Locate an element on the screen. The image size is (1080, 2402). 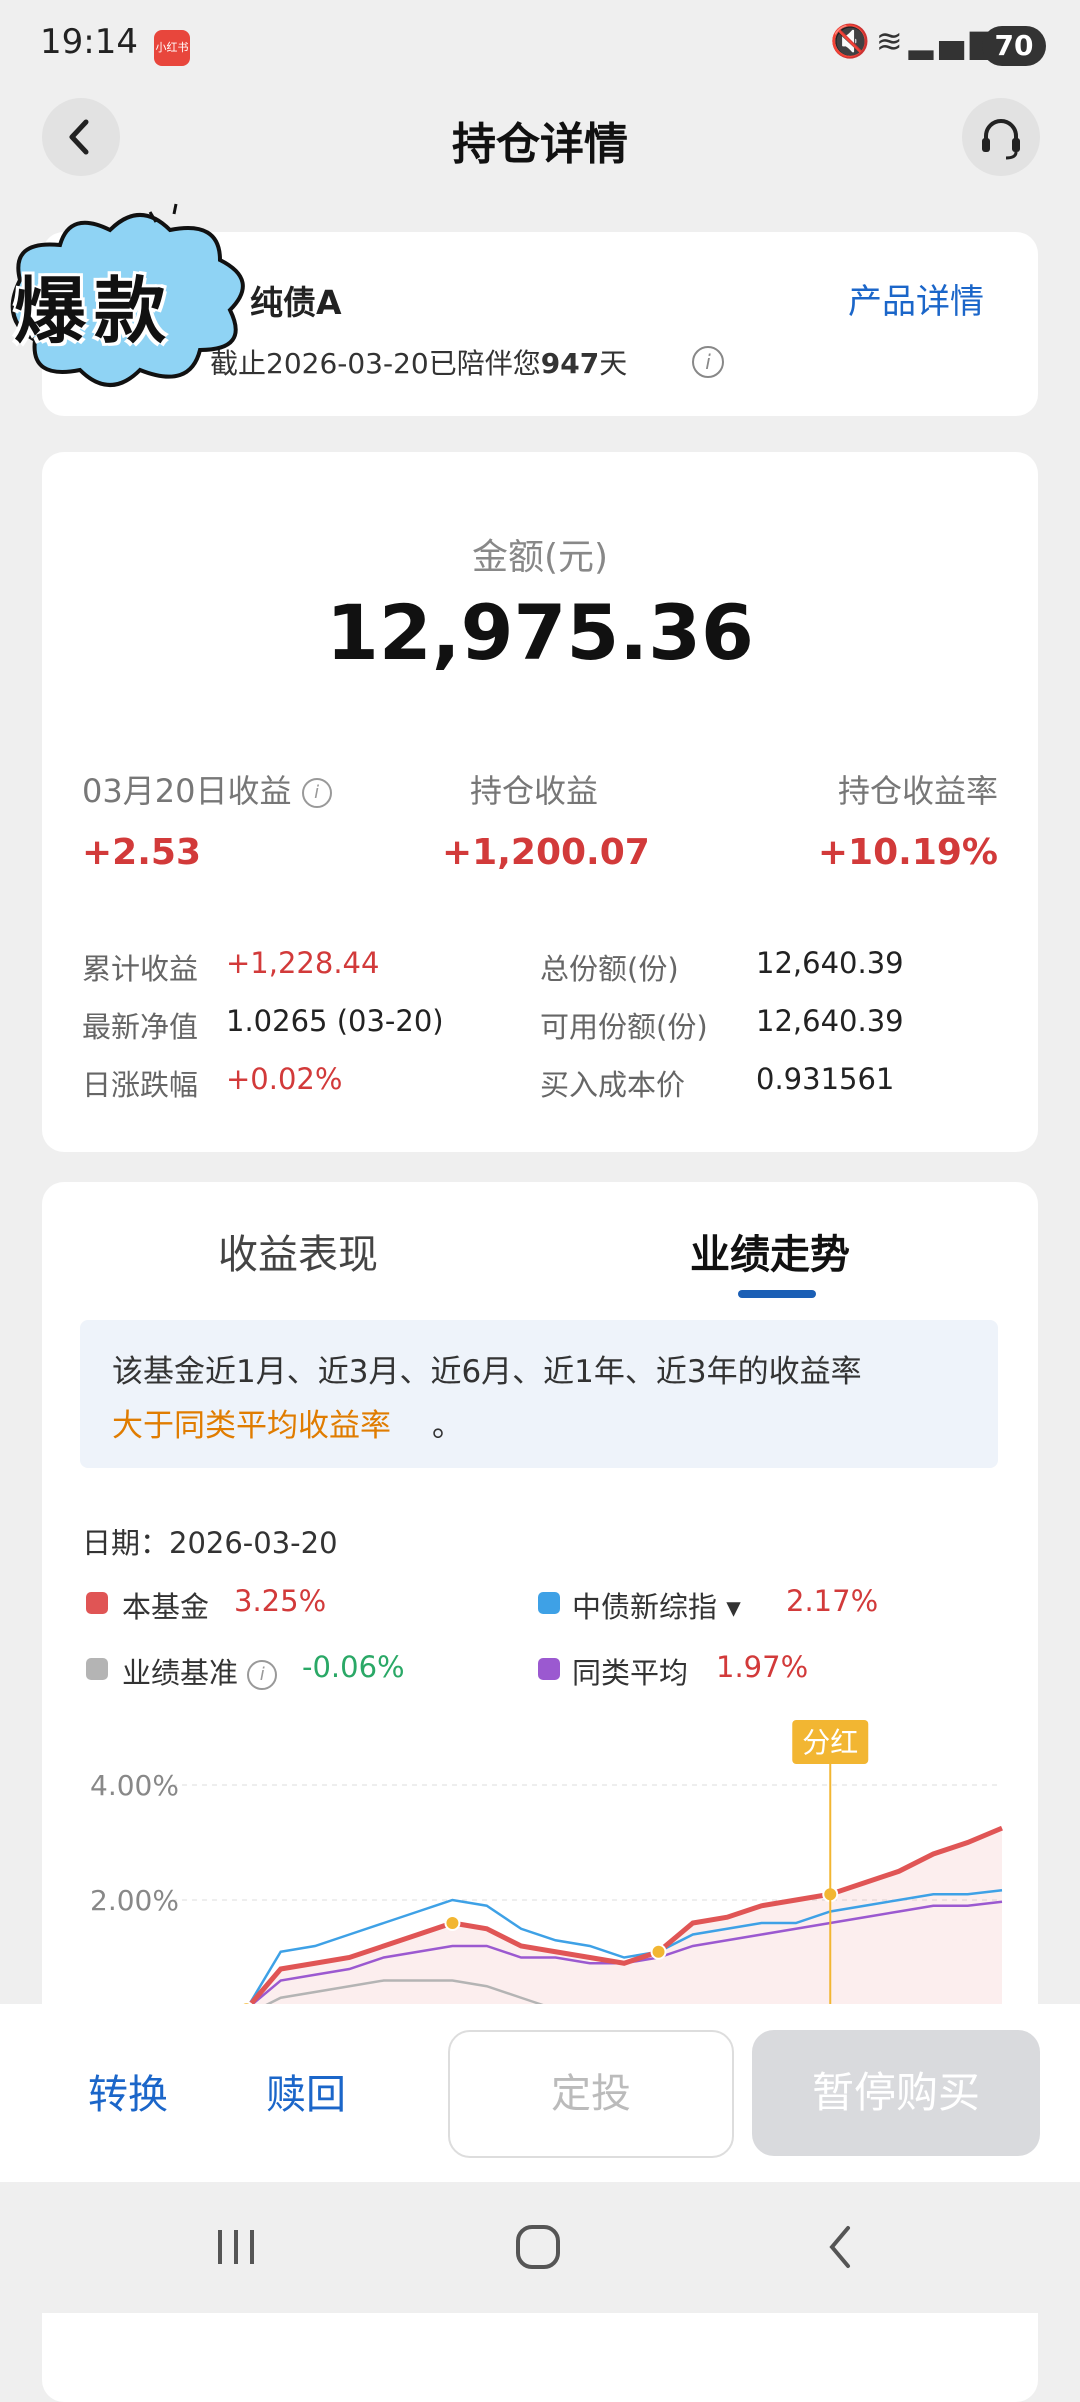
cumulative-income-value: +1,228.44 is located at coordinates (303, 963).